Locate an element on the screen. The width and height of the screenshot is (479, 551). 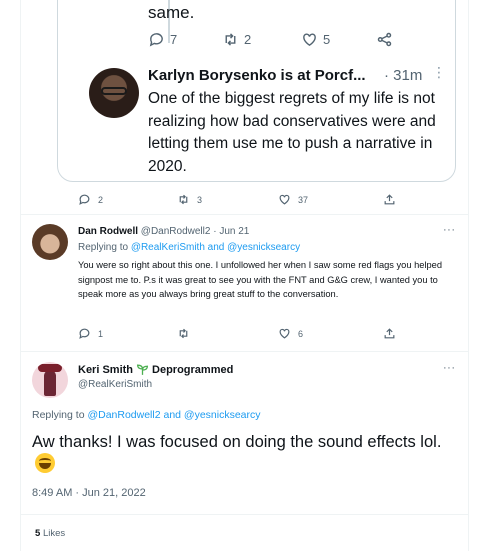
reply-count: 7 is located at coordinates (174, 39).